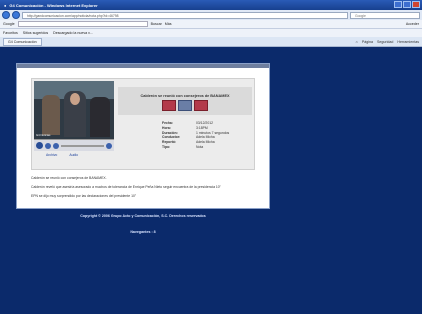  I want to click on forward-button, so click(16, 15).